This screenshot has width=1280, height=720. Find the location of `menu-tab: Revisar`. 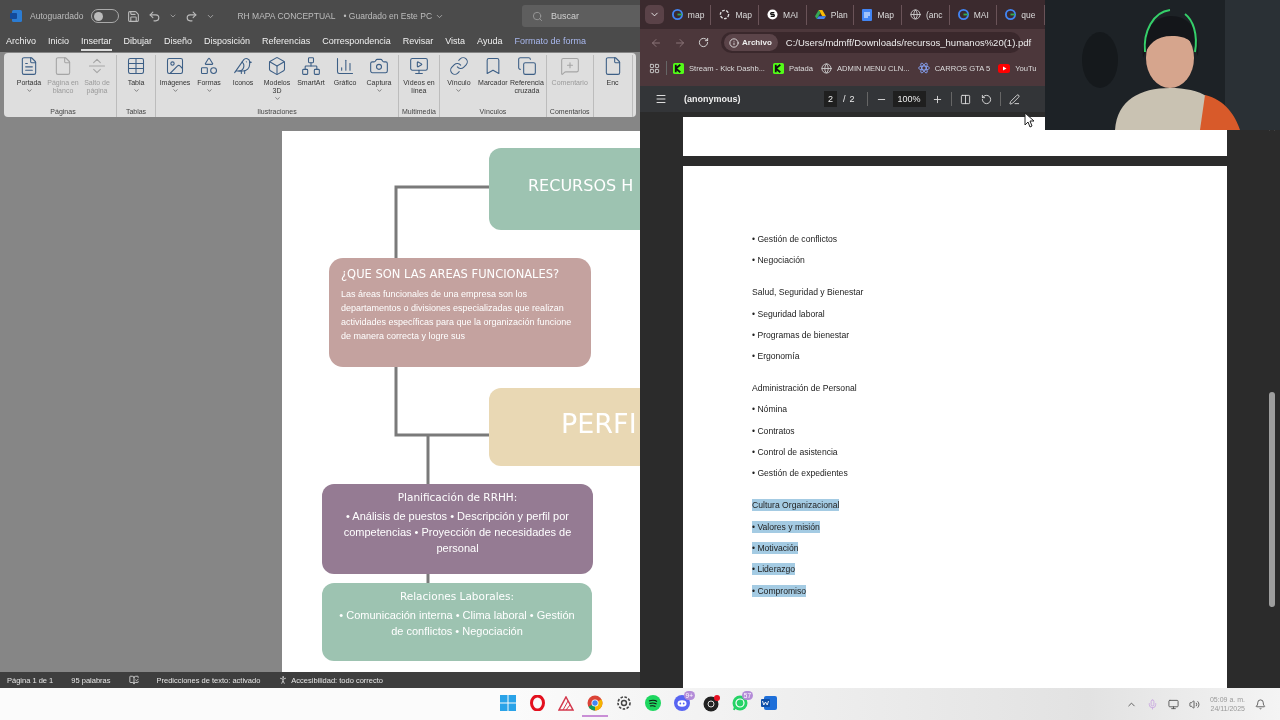

menu-tab: Revisar is located at coordinates (418, 42).